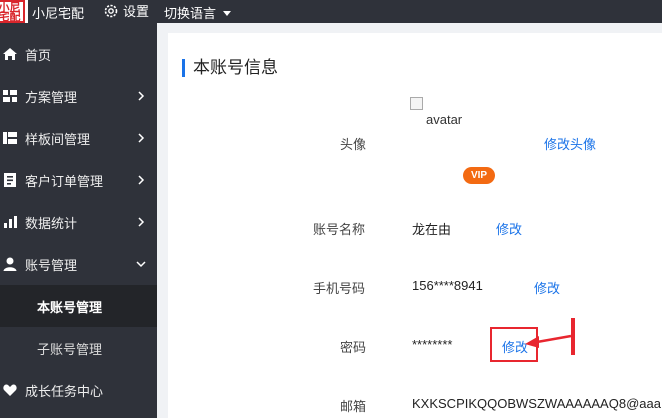 This screenshot has height=418, width=662. Describe the element at coordinates (230, 68) in the screenshot. I see `page-title: 本账号信息` at that location.